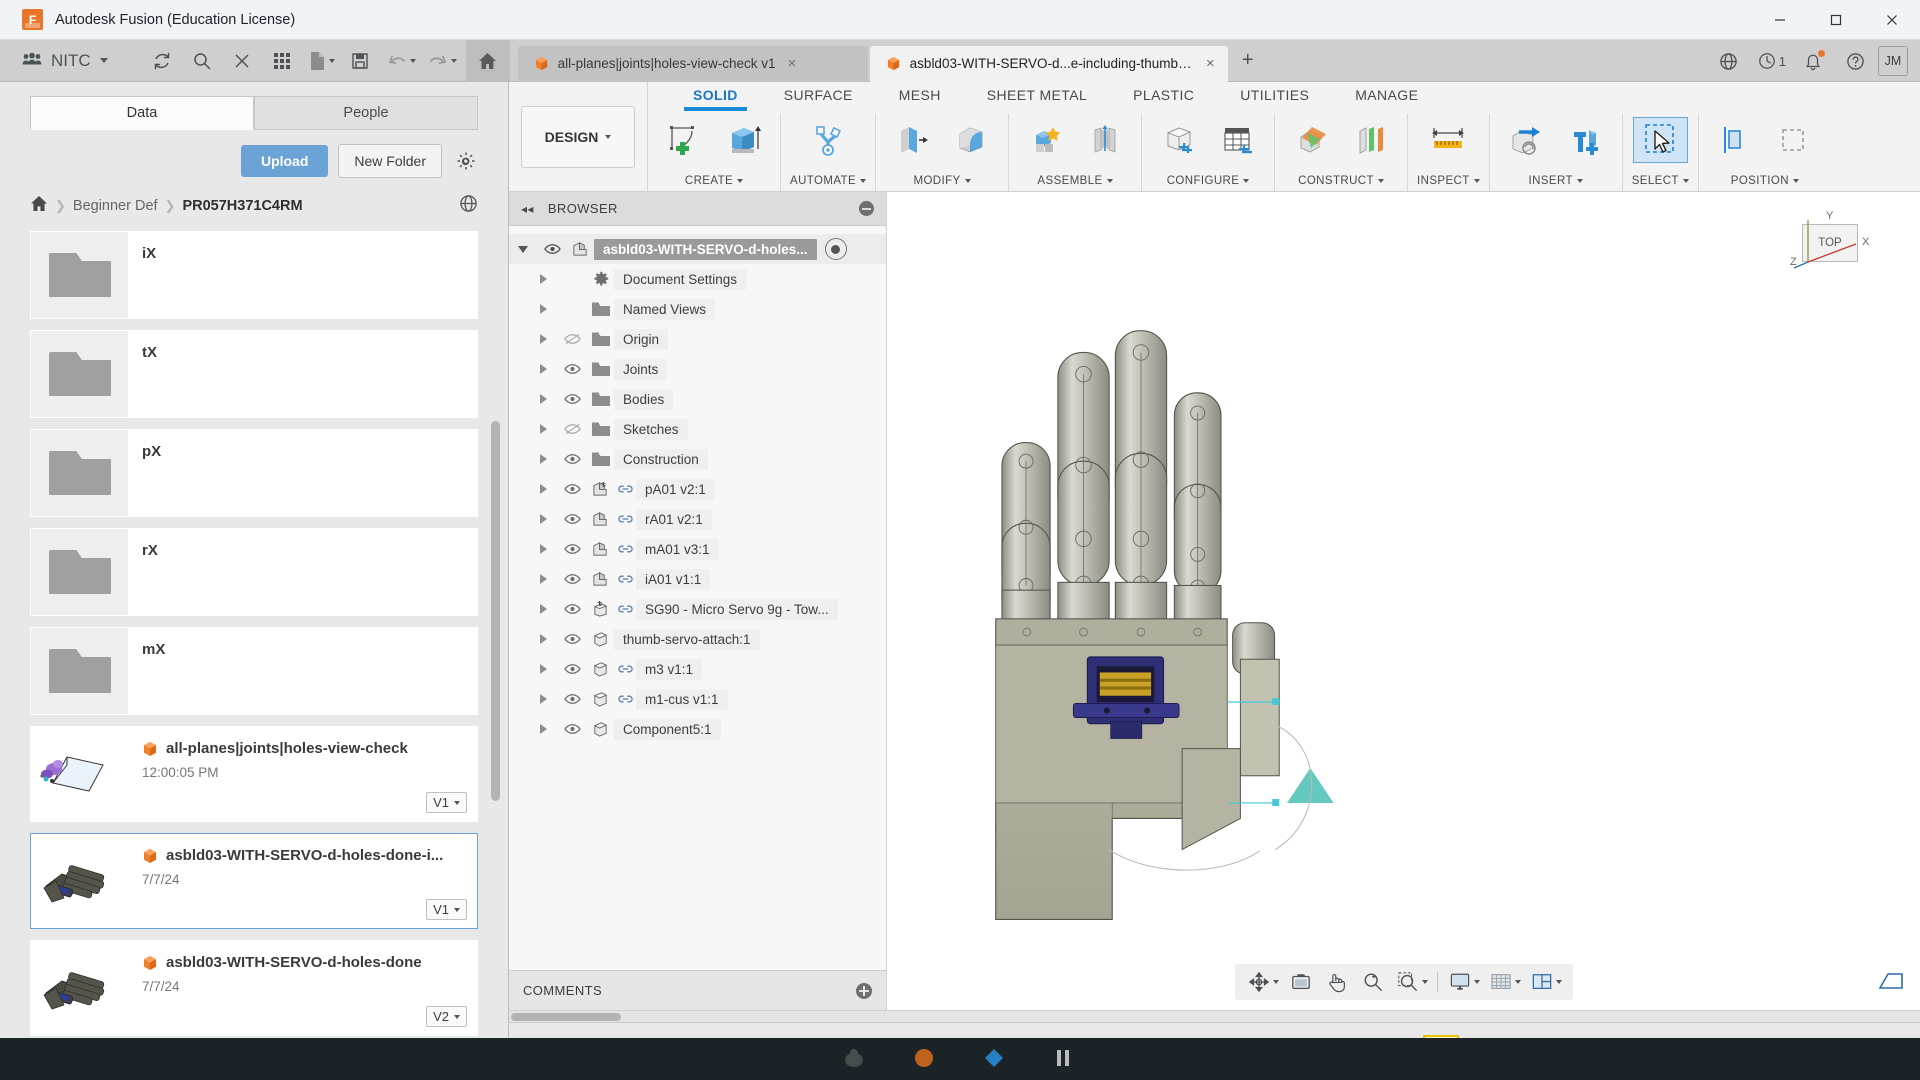 This screenshot has width=1920, height=1080. Describe the element at coordinates (1813, 61) in the screenshot. I see `notifications-icon` at that location.